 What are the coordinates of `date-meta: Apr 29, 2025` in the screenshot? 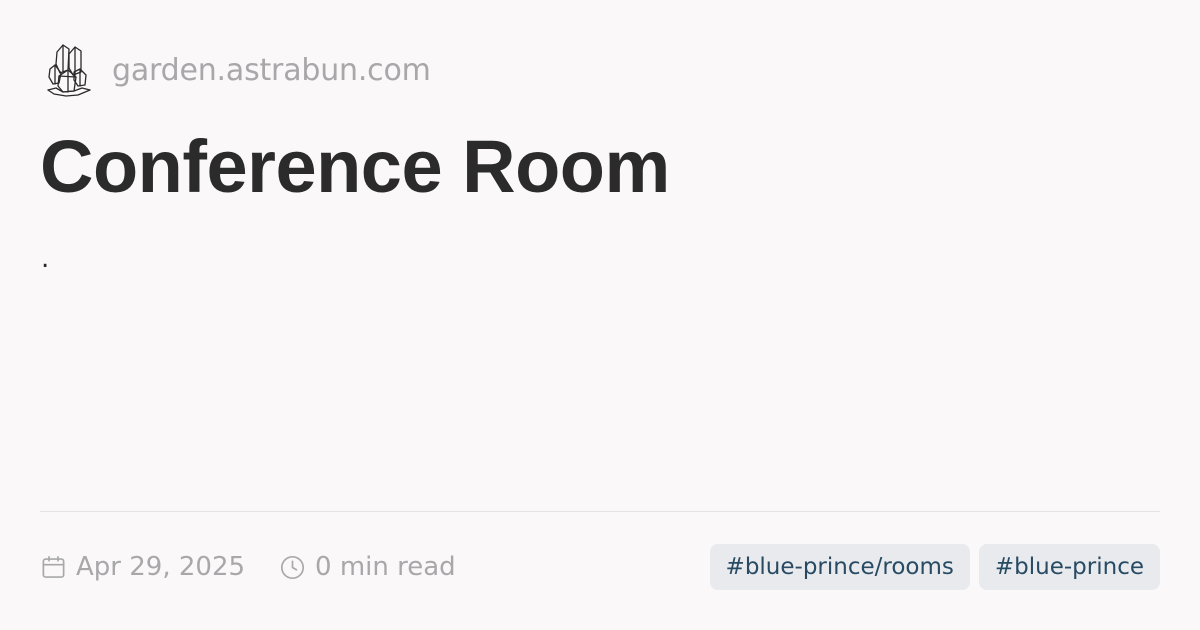 It's located at (142, 567).